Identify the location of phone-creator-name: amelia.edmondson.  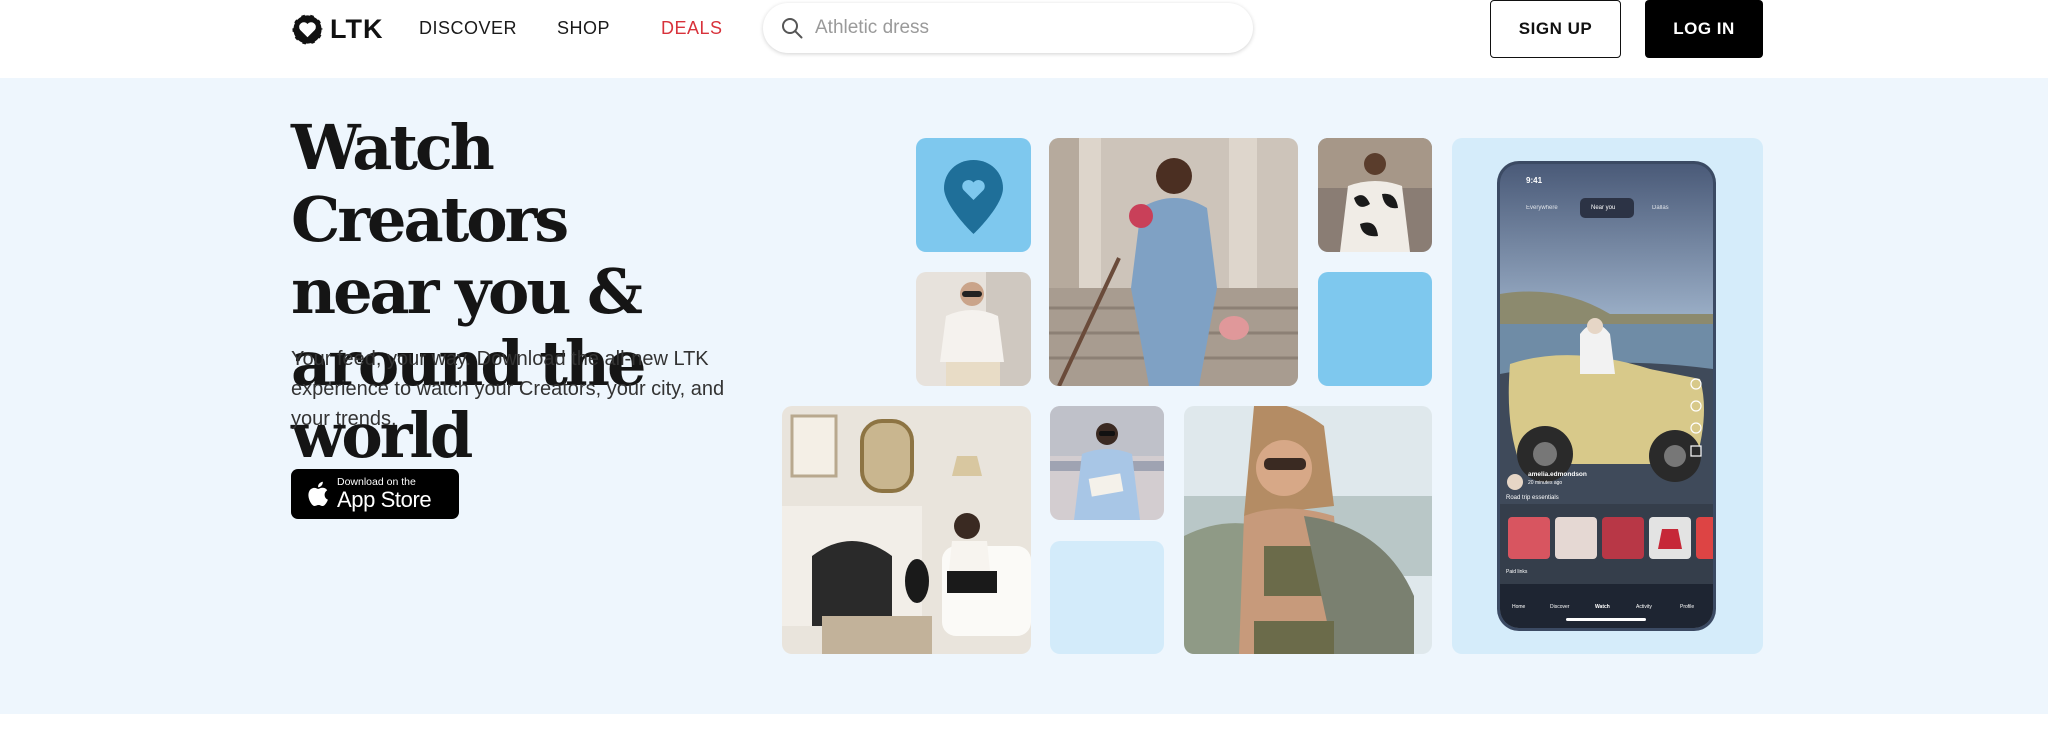
(1557, 474).